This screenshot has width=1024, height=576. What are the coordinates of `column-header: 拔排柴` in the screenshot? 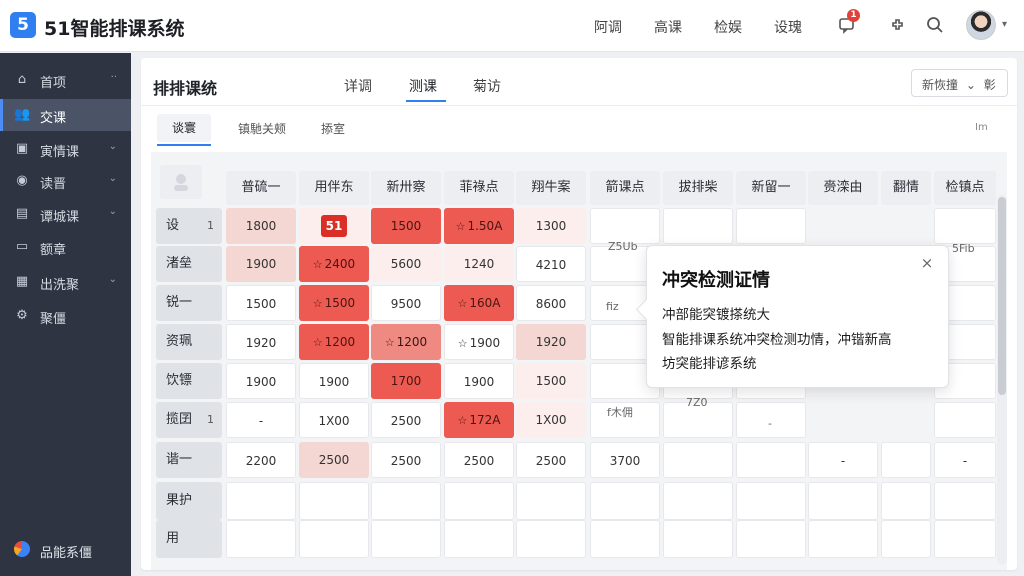 It's located at (698, 188).